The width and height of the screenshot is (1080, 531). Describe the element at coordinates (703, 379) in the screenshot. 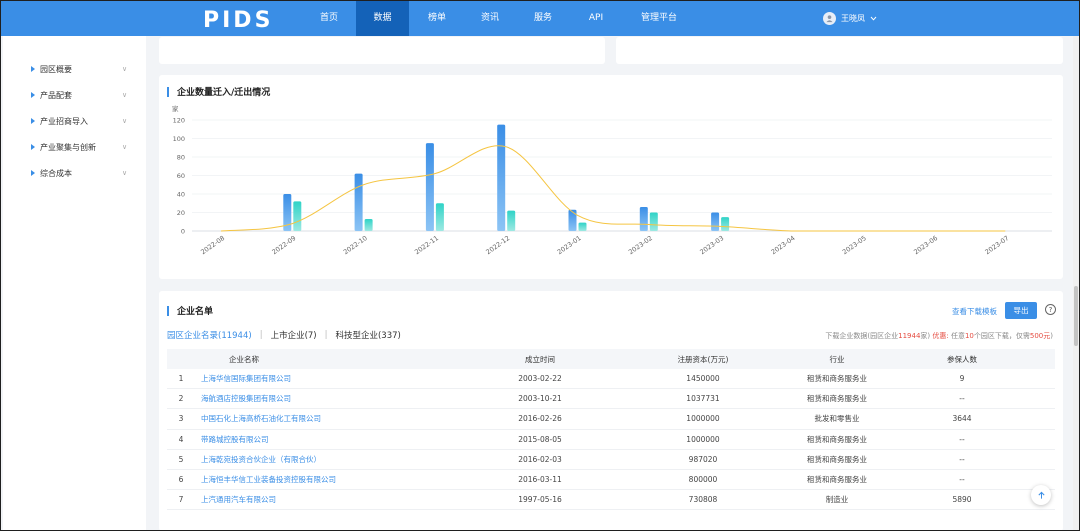

I see `registered-capital: 1450000` at that location.